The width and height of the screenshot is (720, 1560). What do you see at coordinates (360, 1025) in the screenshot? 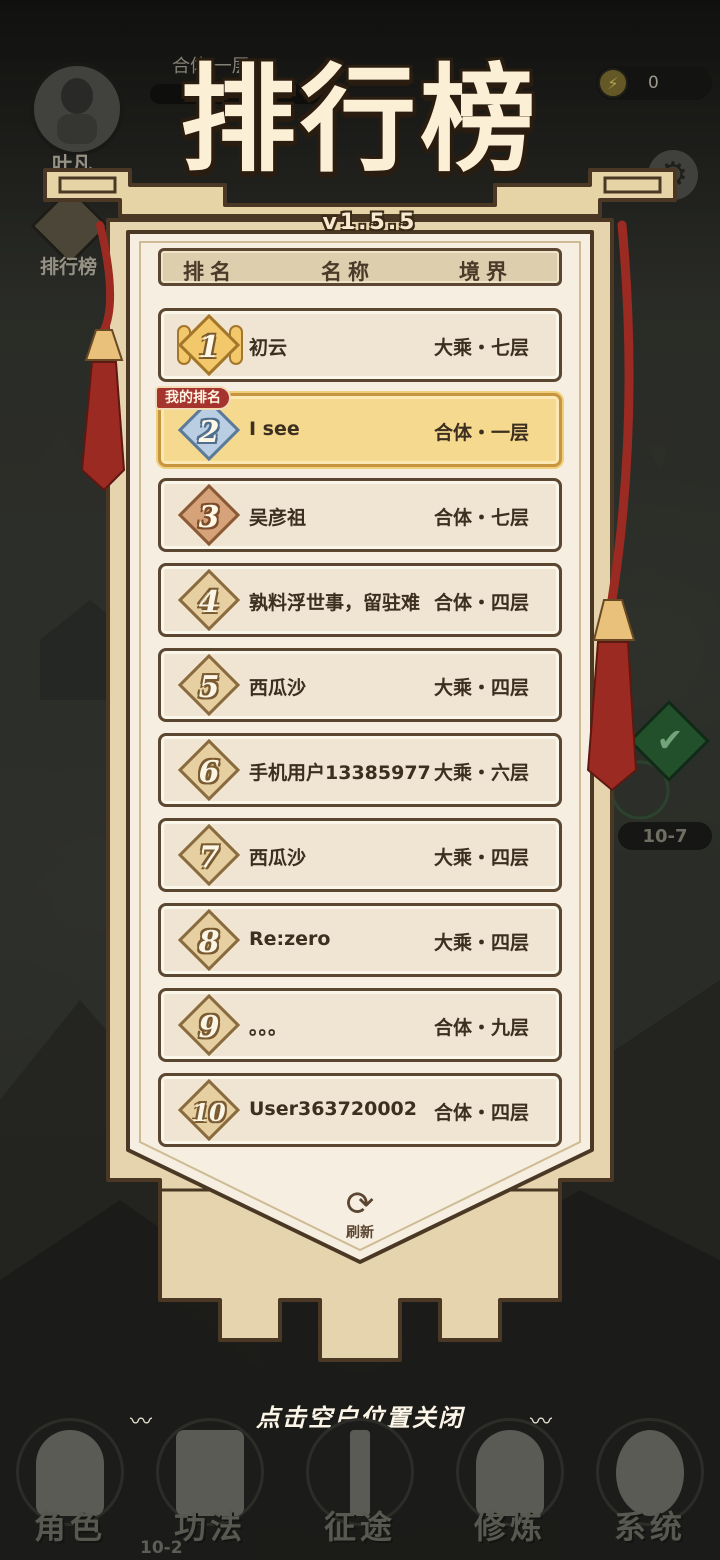
I see `leaderboard-row-9: 9 。。。 合体・九层` at bounding box center [360, 1025].